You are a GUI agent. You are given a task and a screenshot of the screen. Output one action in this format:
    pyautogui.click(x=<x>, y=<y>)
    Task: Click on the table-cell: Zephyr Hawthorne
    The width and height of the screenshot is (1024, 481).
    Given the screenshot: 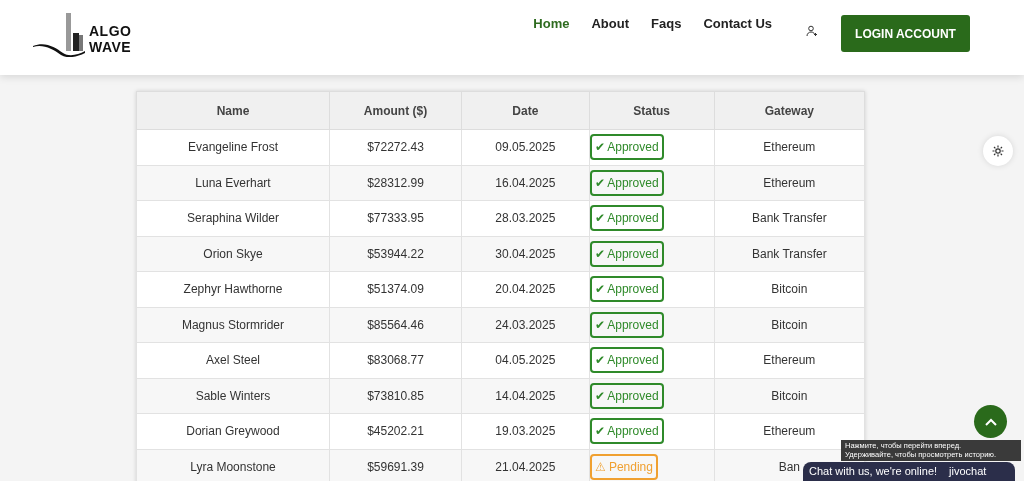 What is the action you would take?
    pyautogui.click(x=233, y=289)
    